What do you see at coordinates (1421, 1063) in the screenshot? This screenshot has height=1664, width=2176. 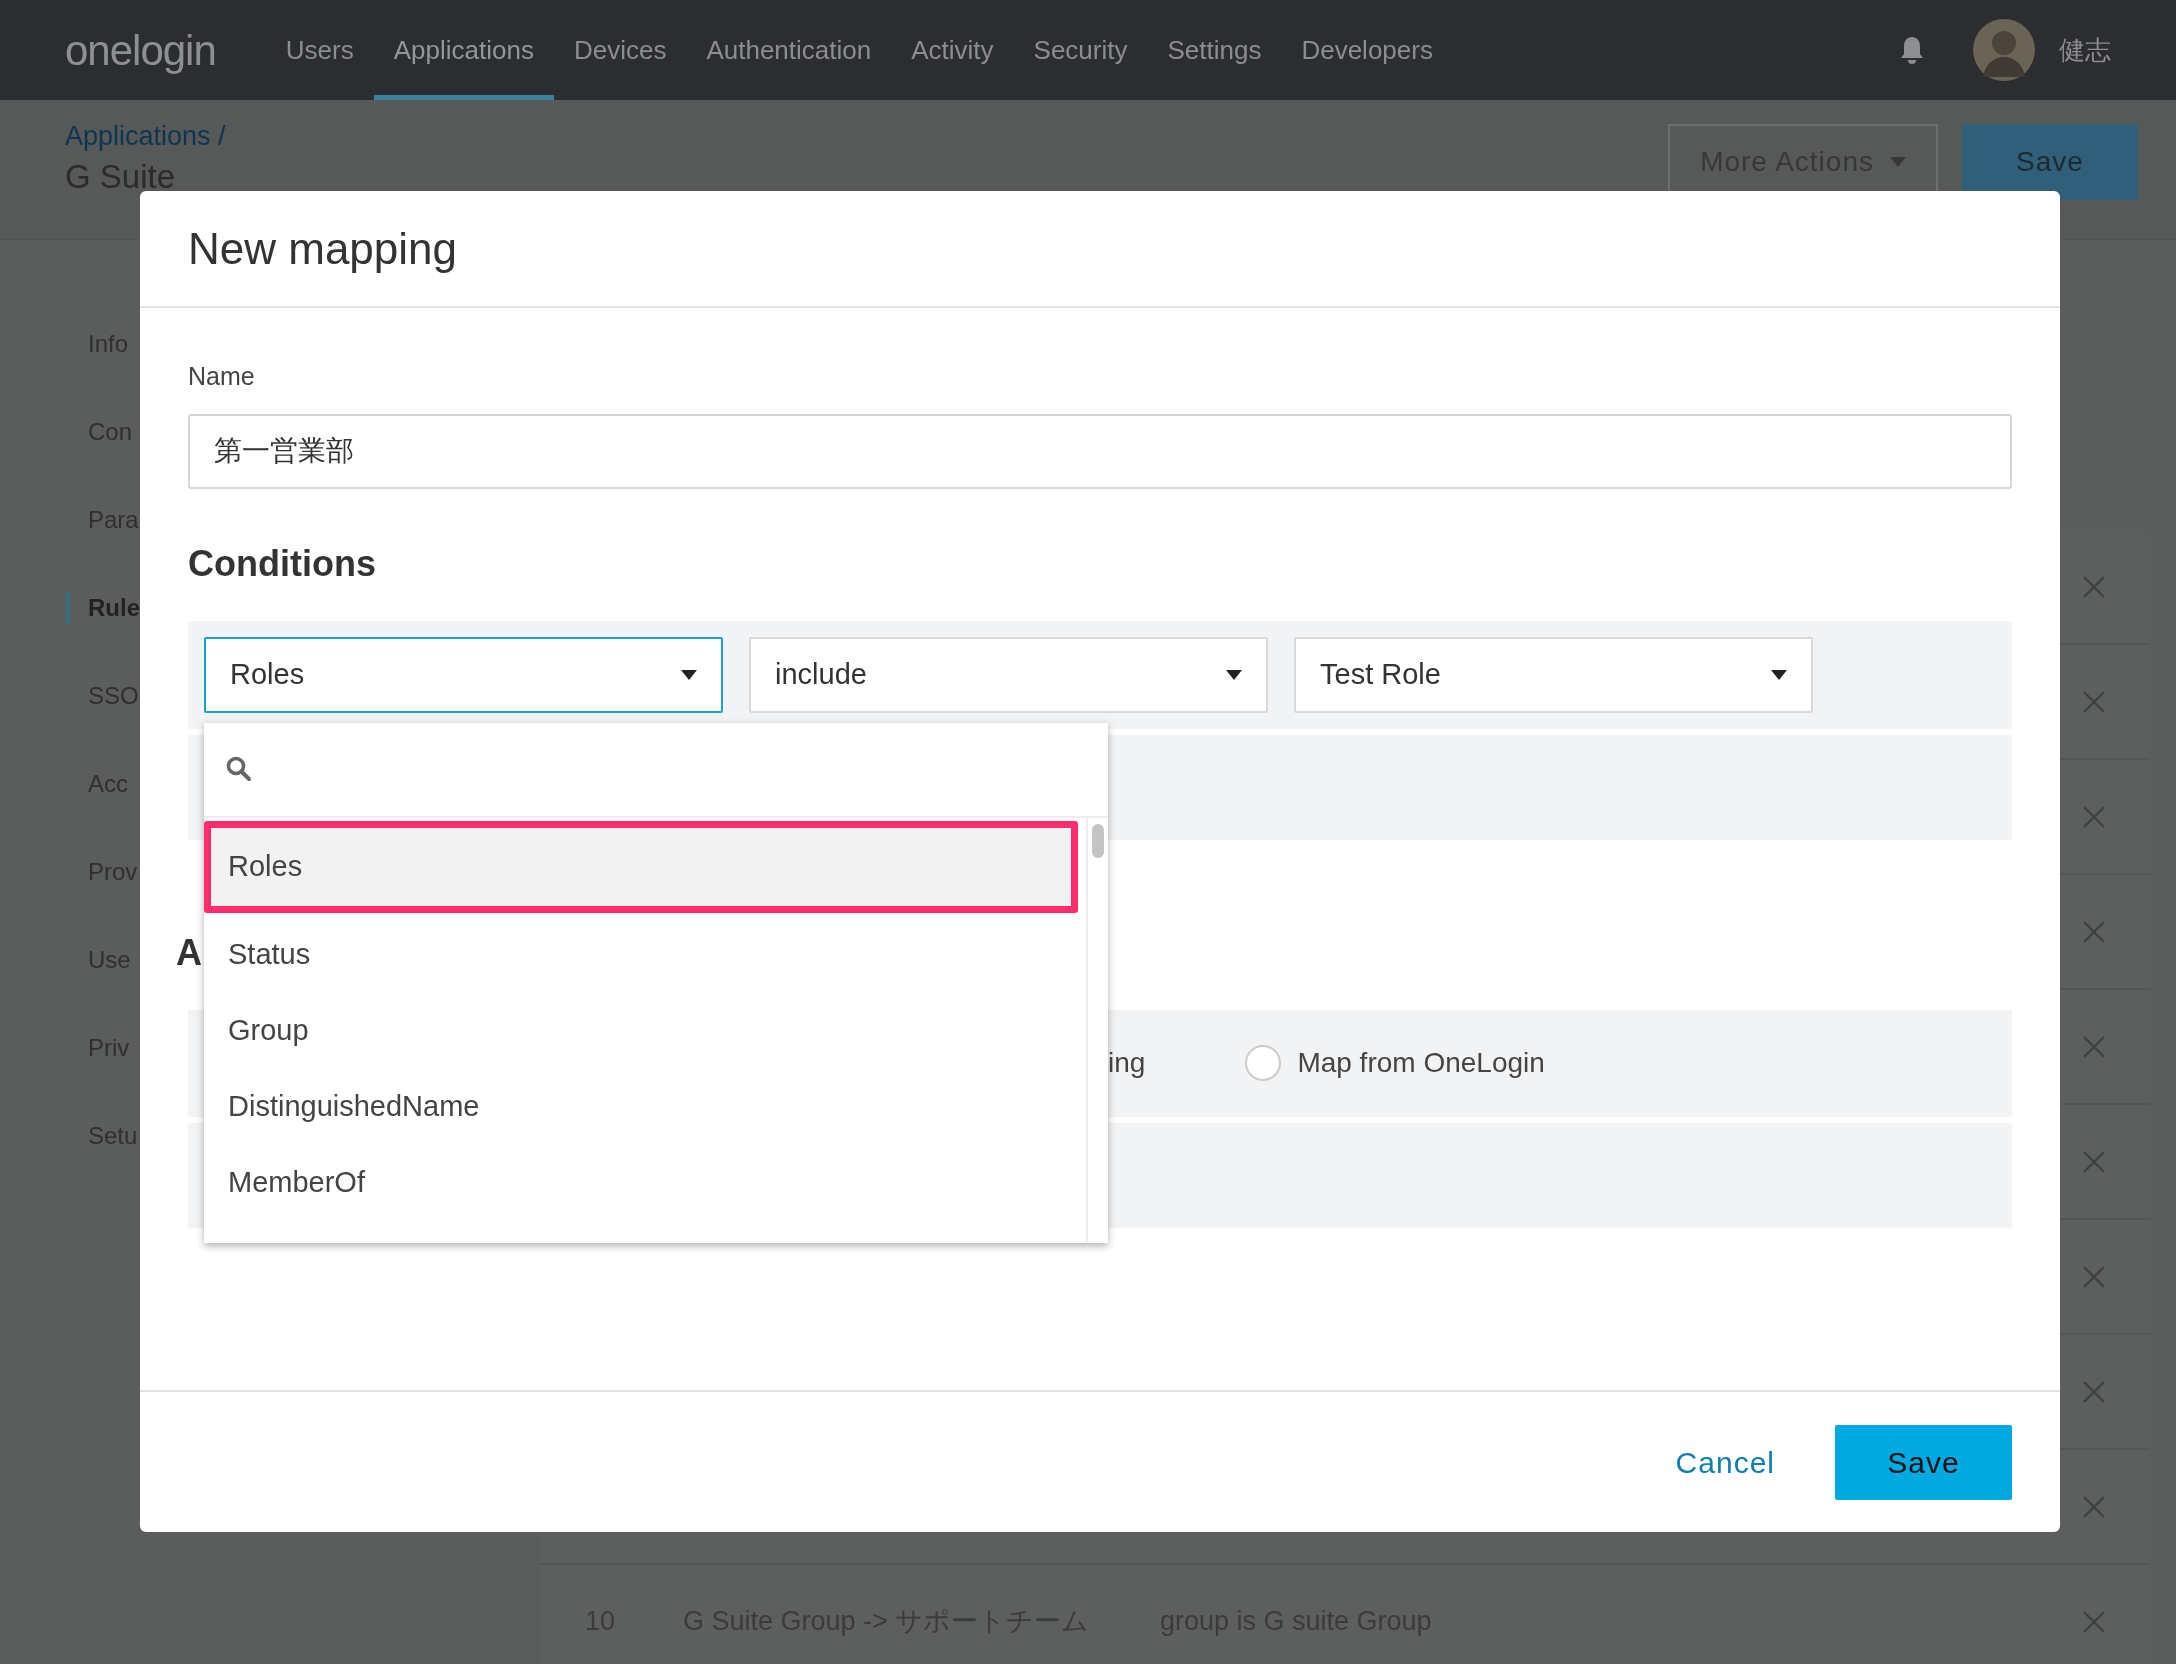 I see `option-label: Map from OneLogin` at bounding box center [1421, 1063].